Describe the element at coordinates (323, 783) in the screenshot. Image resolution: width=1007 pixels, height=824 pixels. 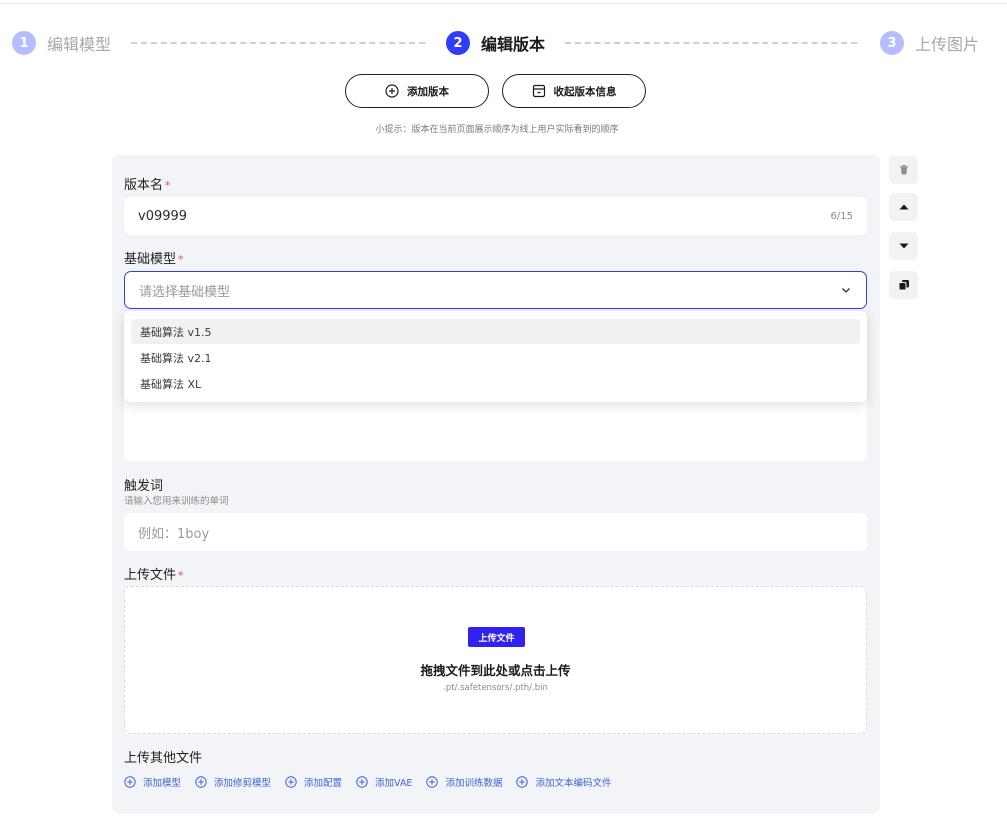
I see `add-link-label: 添加配置` at that location.